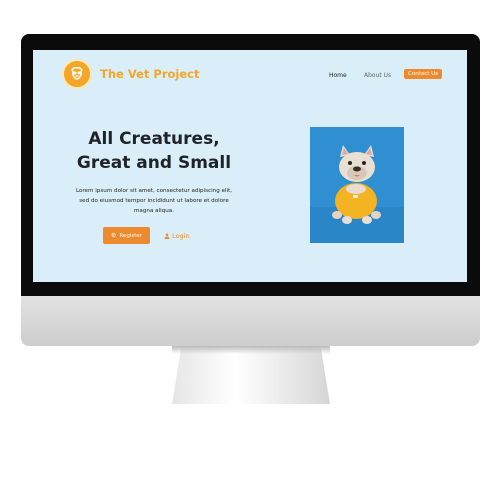 The height and width of the screenshot is (500, 500). Describe the element at coordinates (77, 74) in the screenshot. I see `dog-paw-logo-icon` at that location.